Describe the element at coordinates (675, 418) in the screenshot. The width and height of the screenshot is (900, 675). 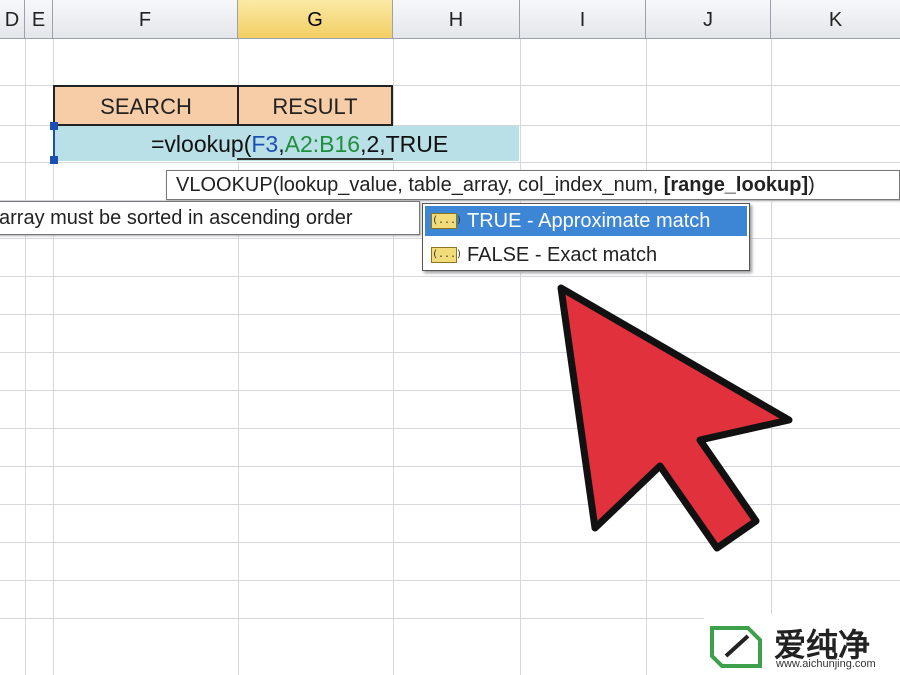
I see `pointer-arrow-icon` at that location.